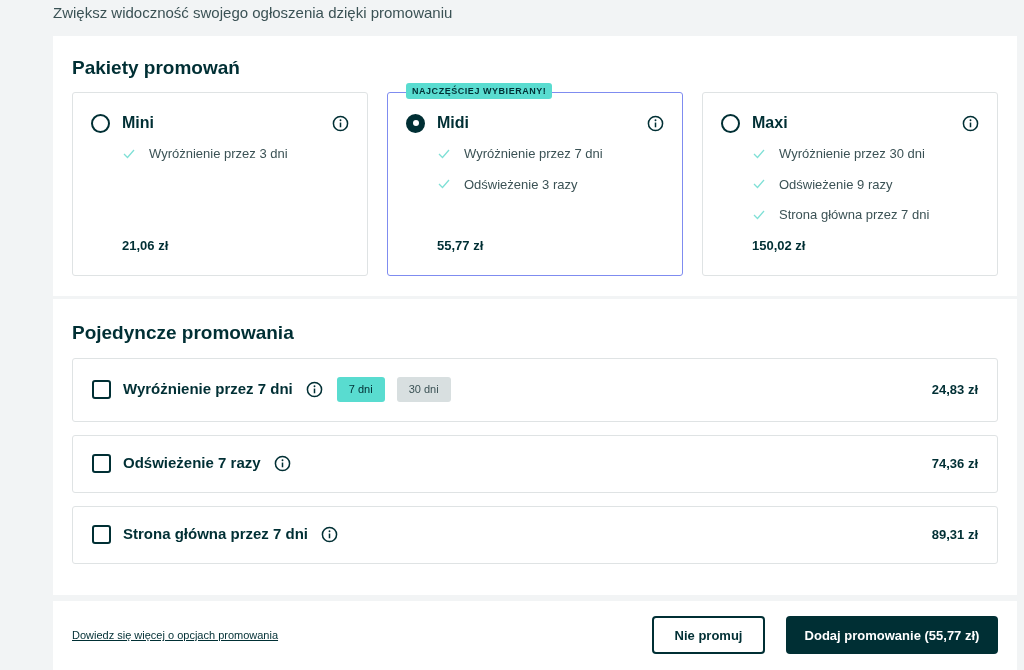  I want to click on package-price: 21,06 zł, so click(145, 246).